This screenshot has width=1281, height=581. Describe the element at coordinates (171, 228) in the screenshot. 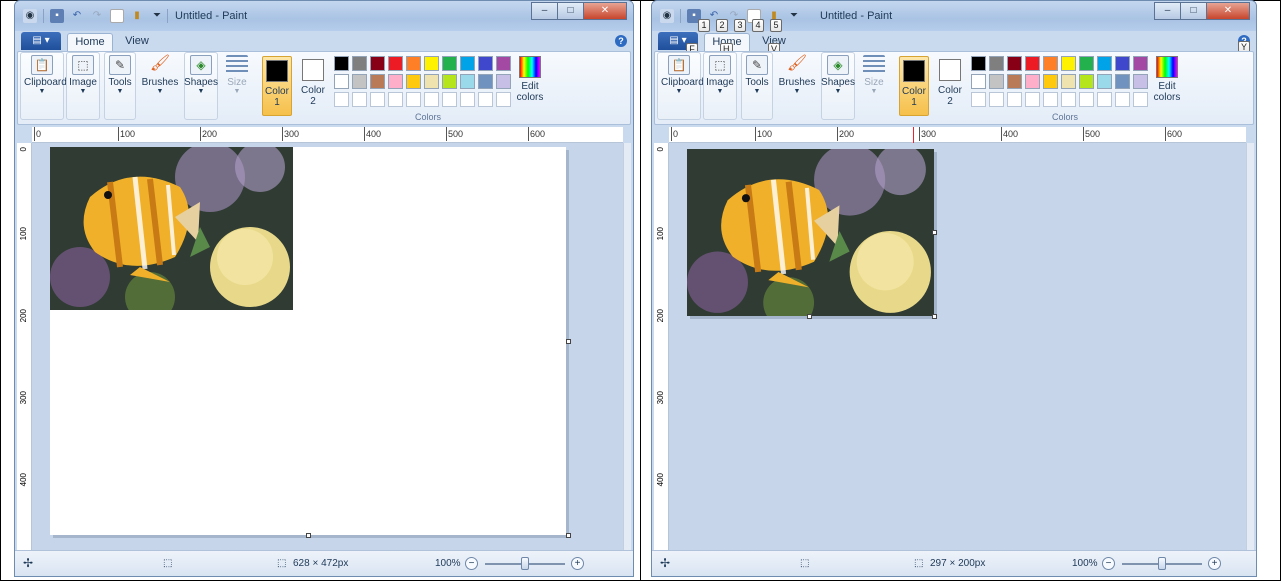

I see `fish-image` at that location.